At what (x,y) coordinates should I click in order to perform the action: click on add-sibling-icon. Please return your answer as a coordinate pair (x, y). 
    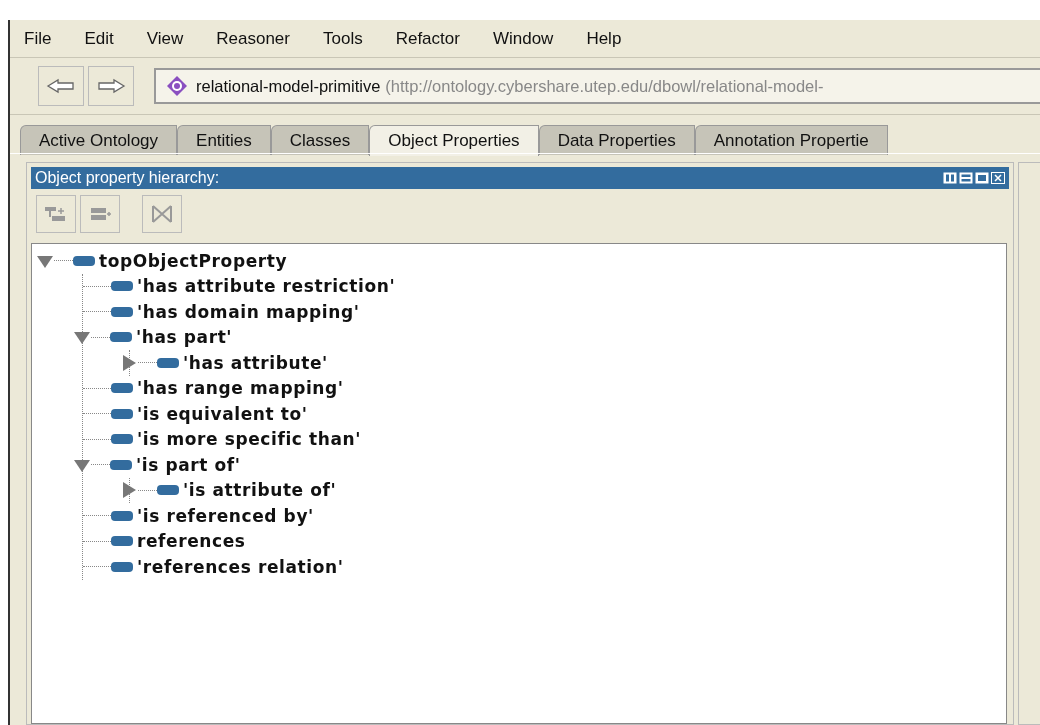
    Looking at the image, I should click on (100, 214).